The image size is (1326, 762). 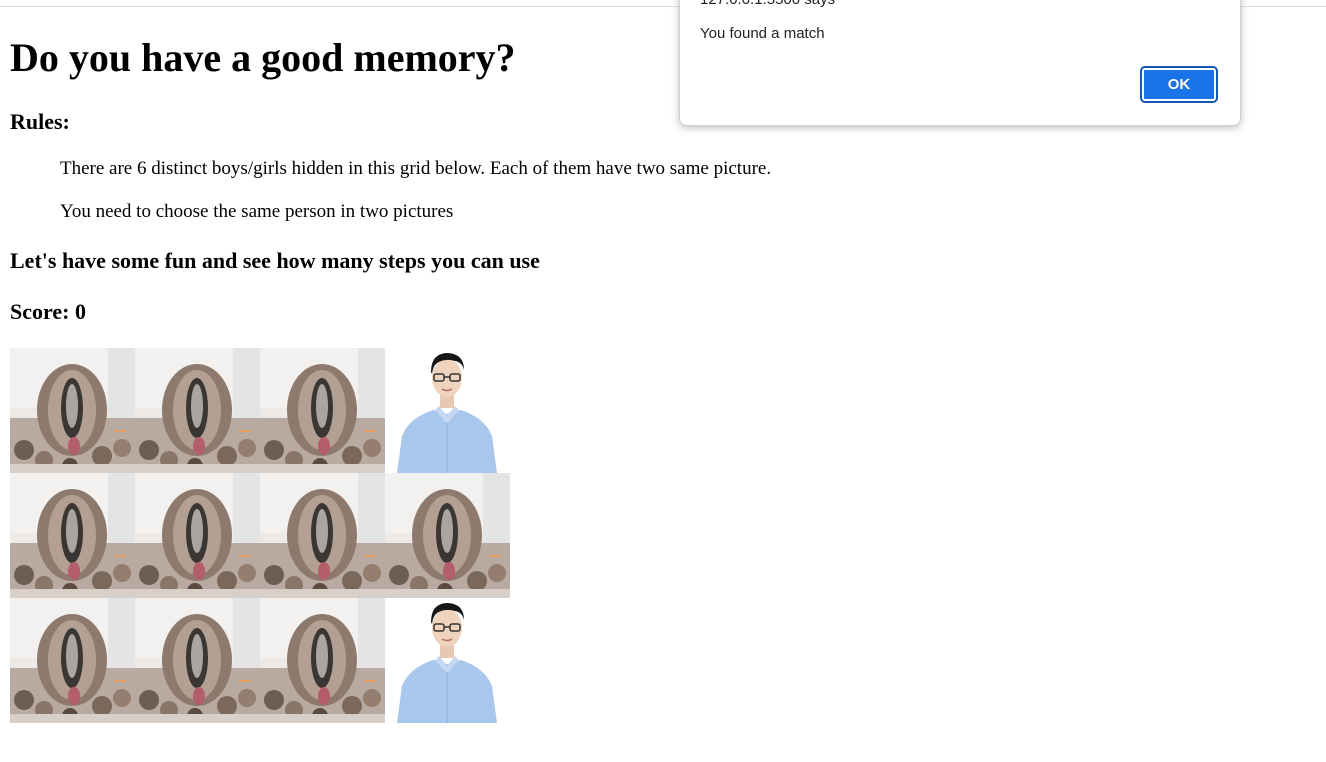 I want to click on dialog-origin: 127.0.0.1:5500 says, so click(x=767, y=4).